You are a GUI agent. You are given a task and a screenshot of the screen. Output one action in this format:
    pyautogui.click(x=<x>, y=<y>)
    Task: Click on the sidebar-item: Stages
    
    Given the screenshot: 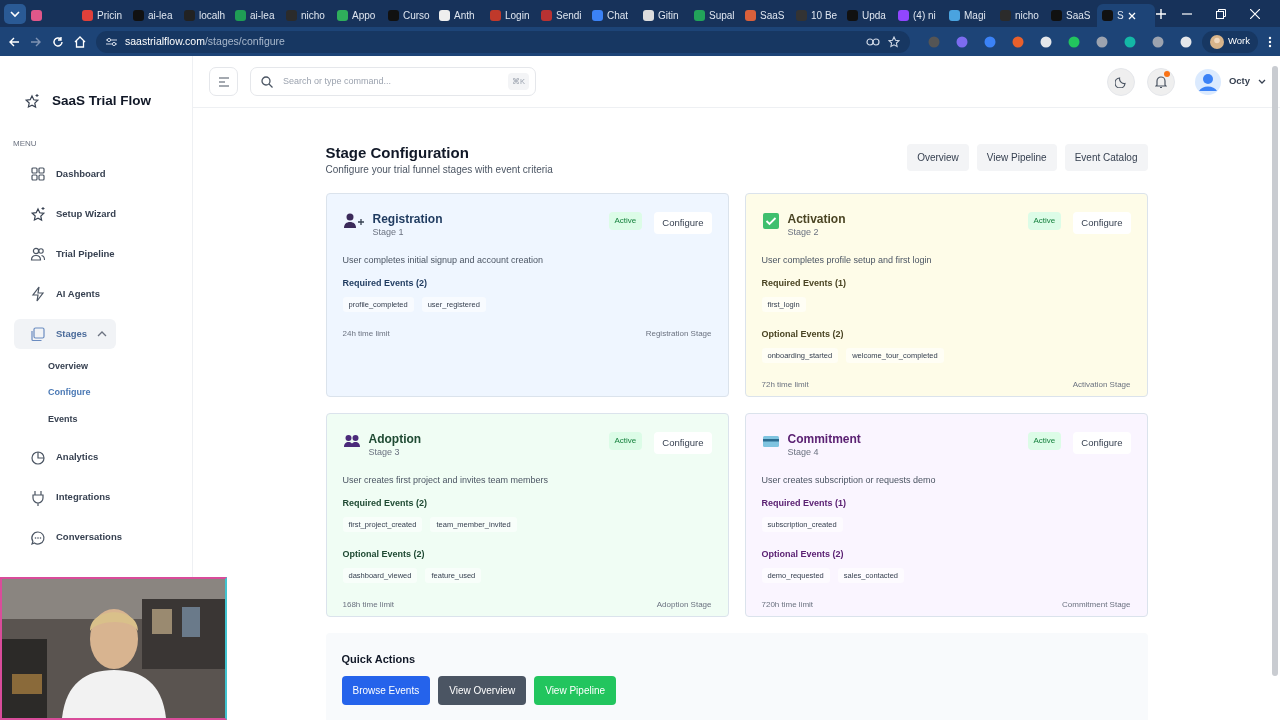 What is the action you would take?
    pyautogui.click(x=65, y=334)
    